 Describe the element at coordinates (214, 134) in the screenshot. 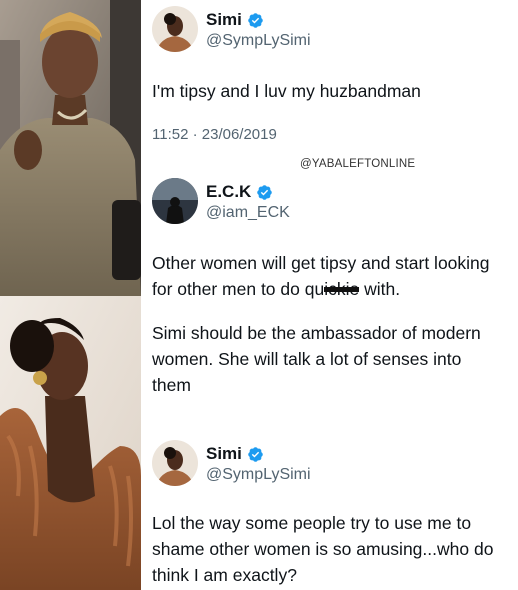

I see `timestamp: 11:52 · 23/06/2019` at that location.